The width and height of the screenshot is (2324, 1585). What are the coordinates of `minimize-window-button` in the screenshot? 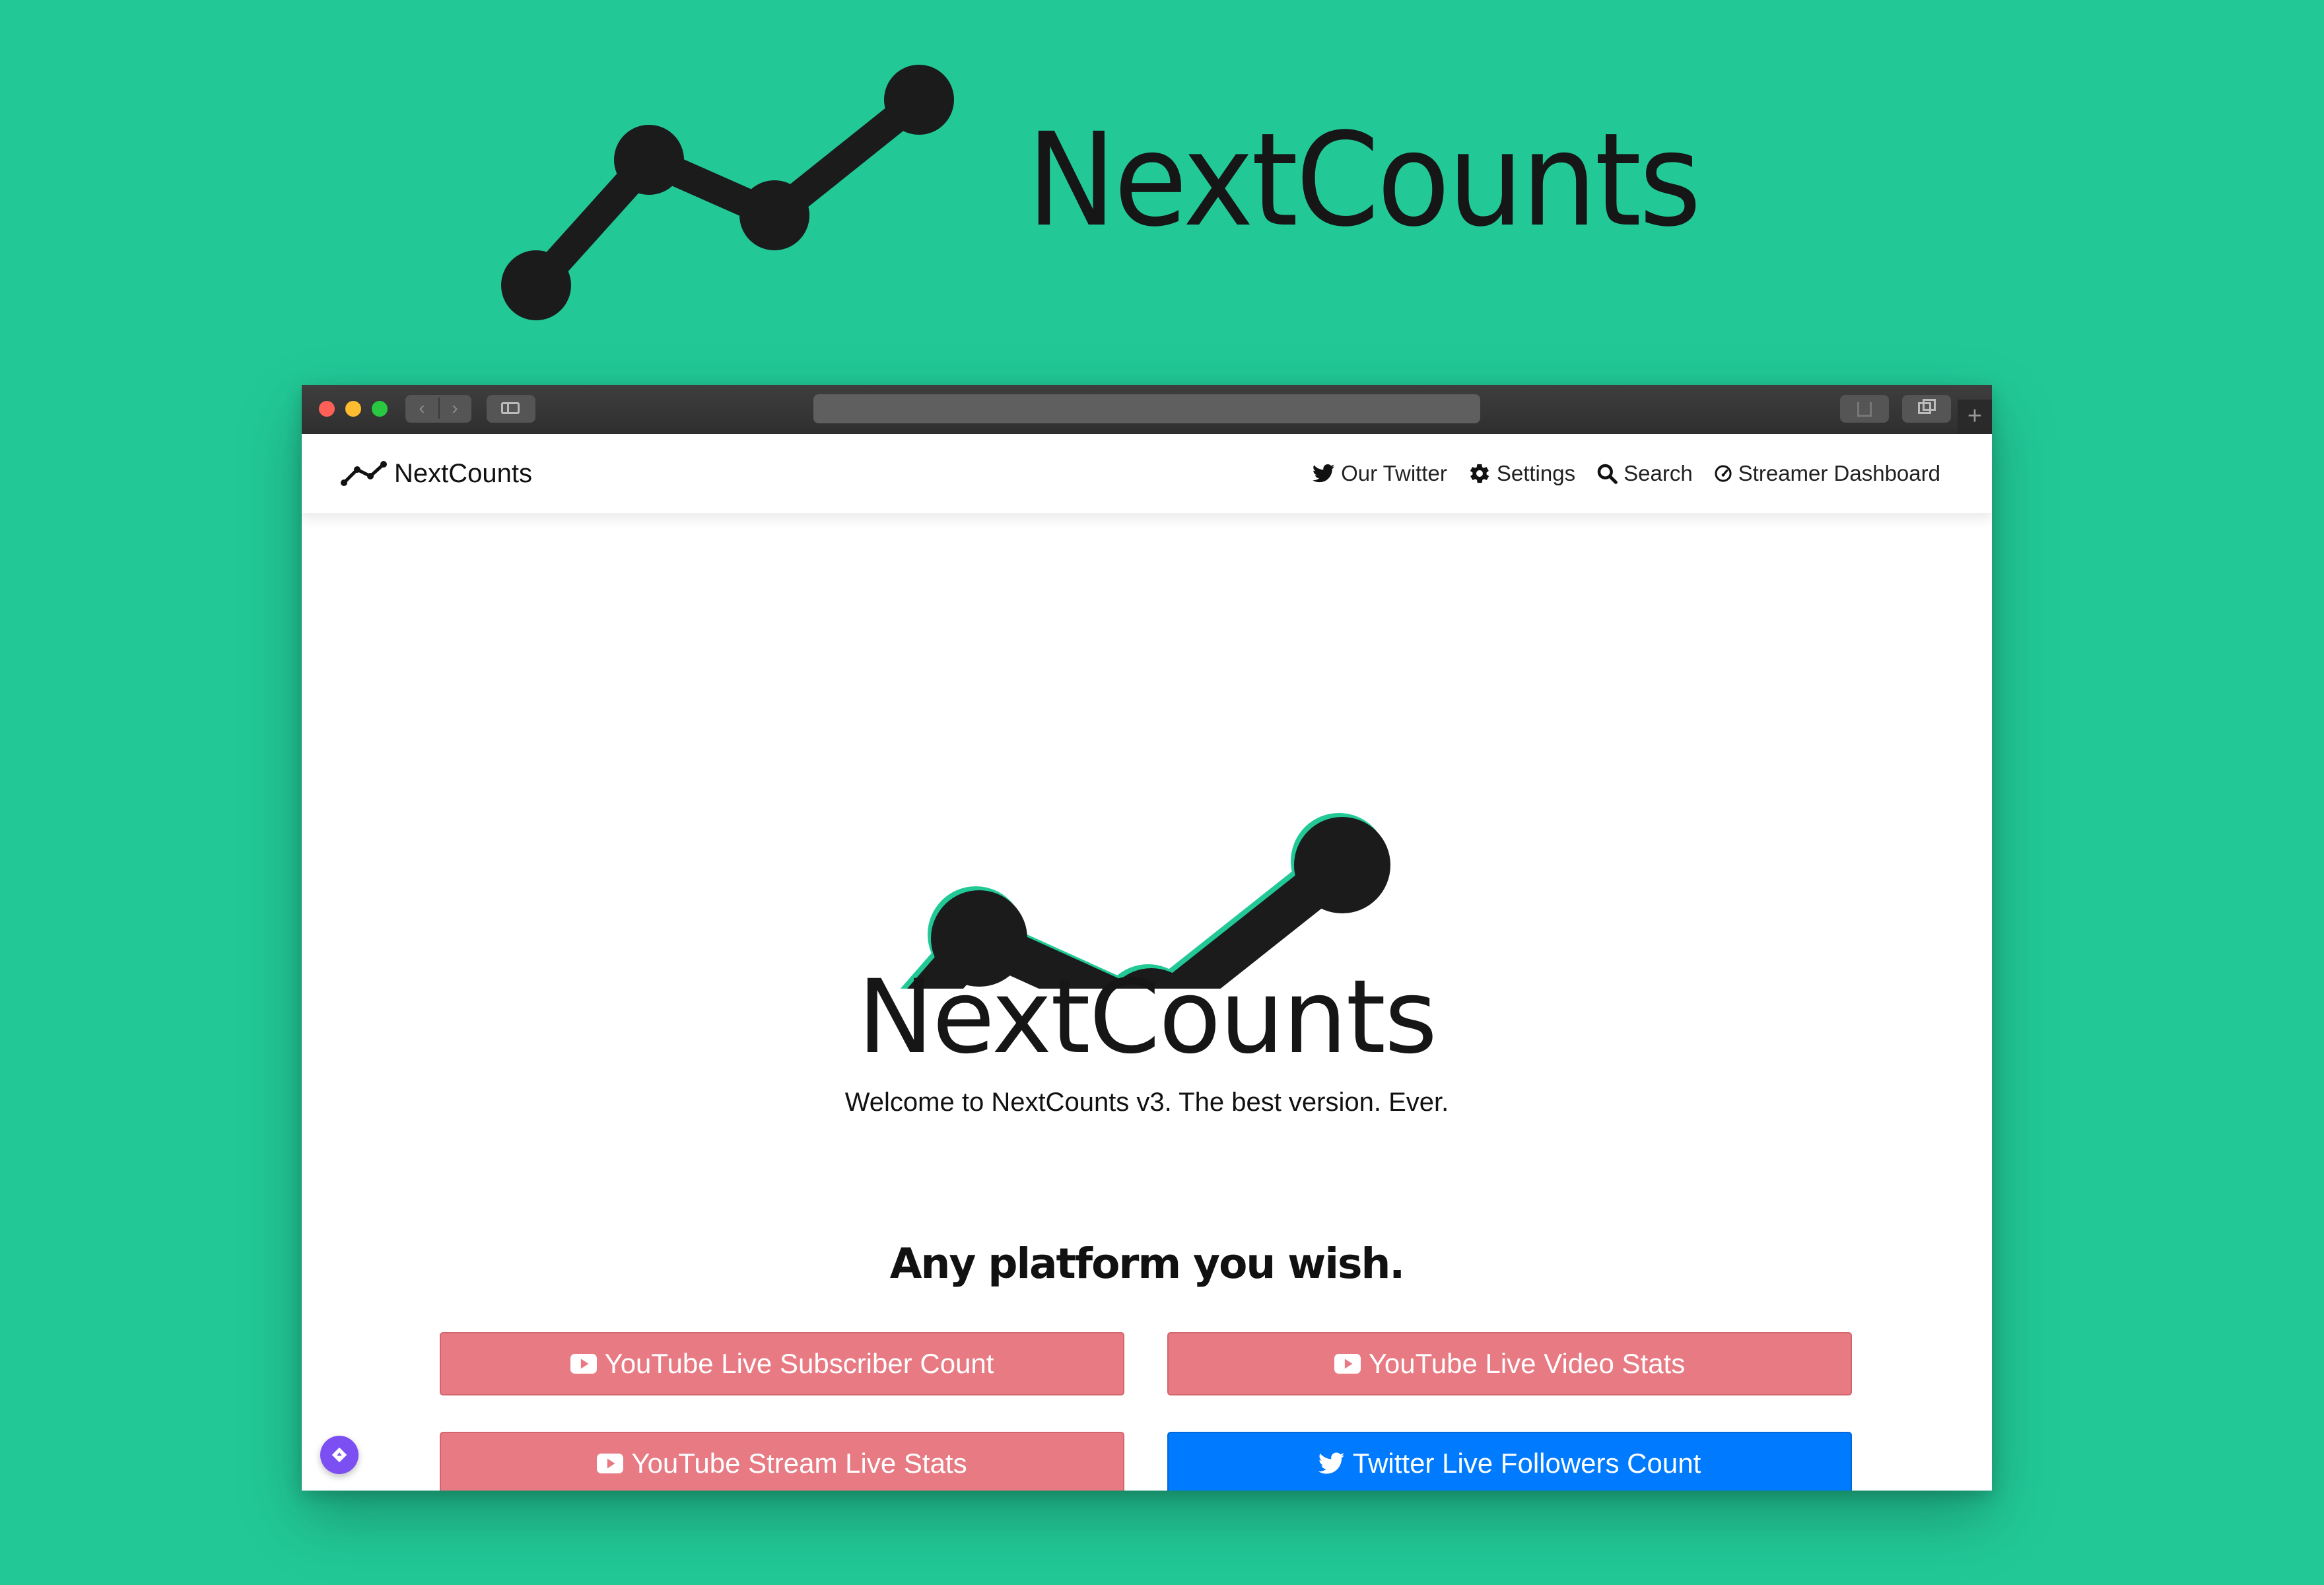 It's located at (353, 409).